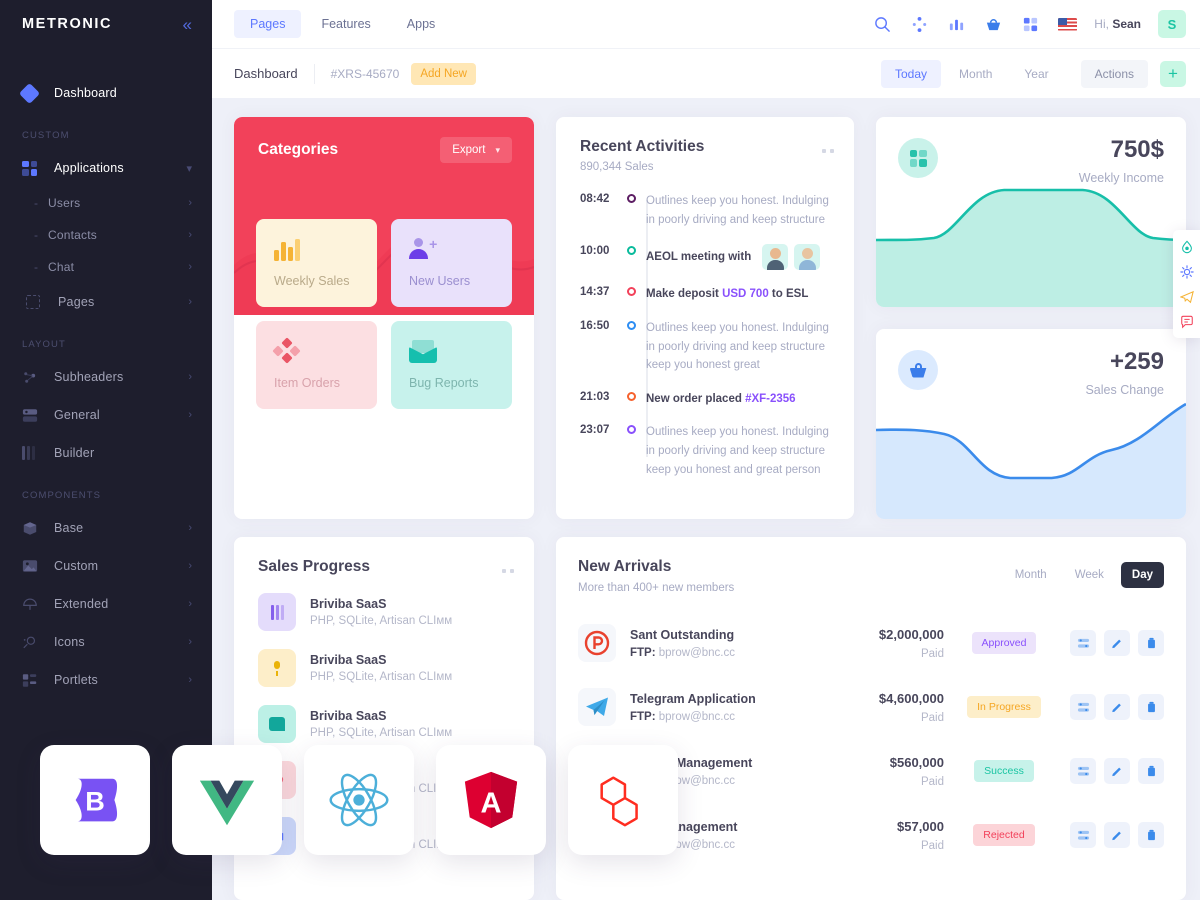 The image size is (1200, 900). What do you see at coordinates (106, 453) in the screenshot?
I see `sidebar-item-builder: Builder` at bounding box center [106, 453].